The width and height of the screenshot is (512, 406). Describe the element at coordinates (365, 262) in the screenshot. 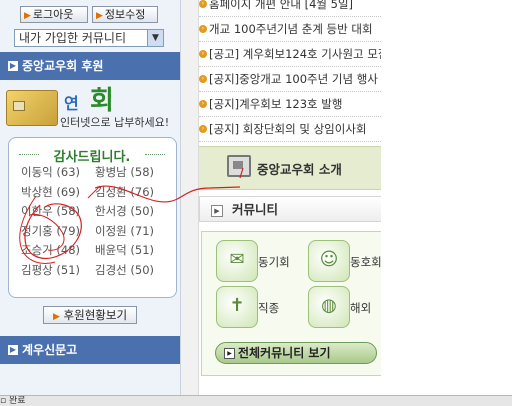

I see `community-item-label: 동호회` at that location.